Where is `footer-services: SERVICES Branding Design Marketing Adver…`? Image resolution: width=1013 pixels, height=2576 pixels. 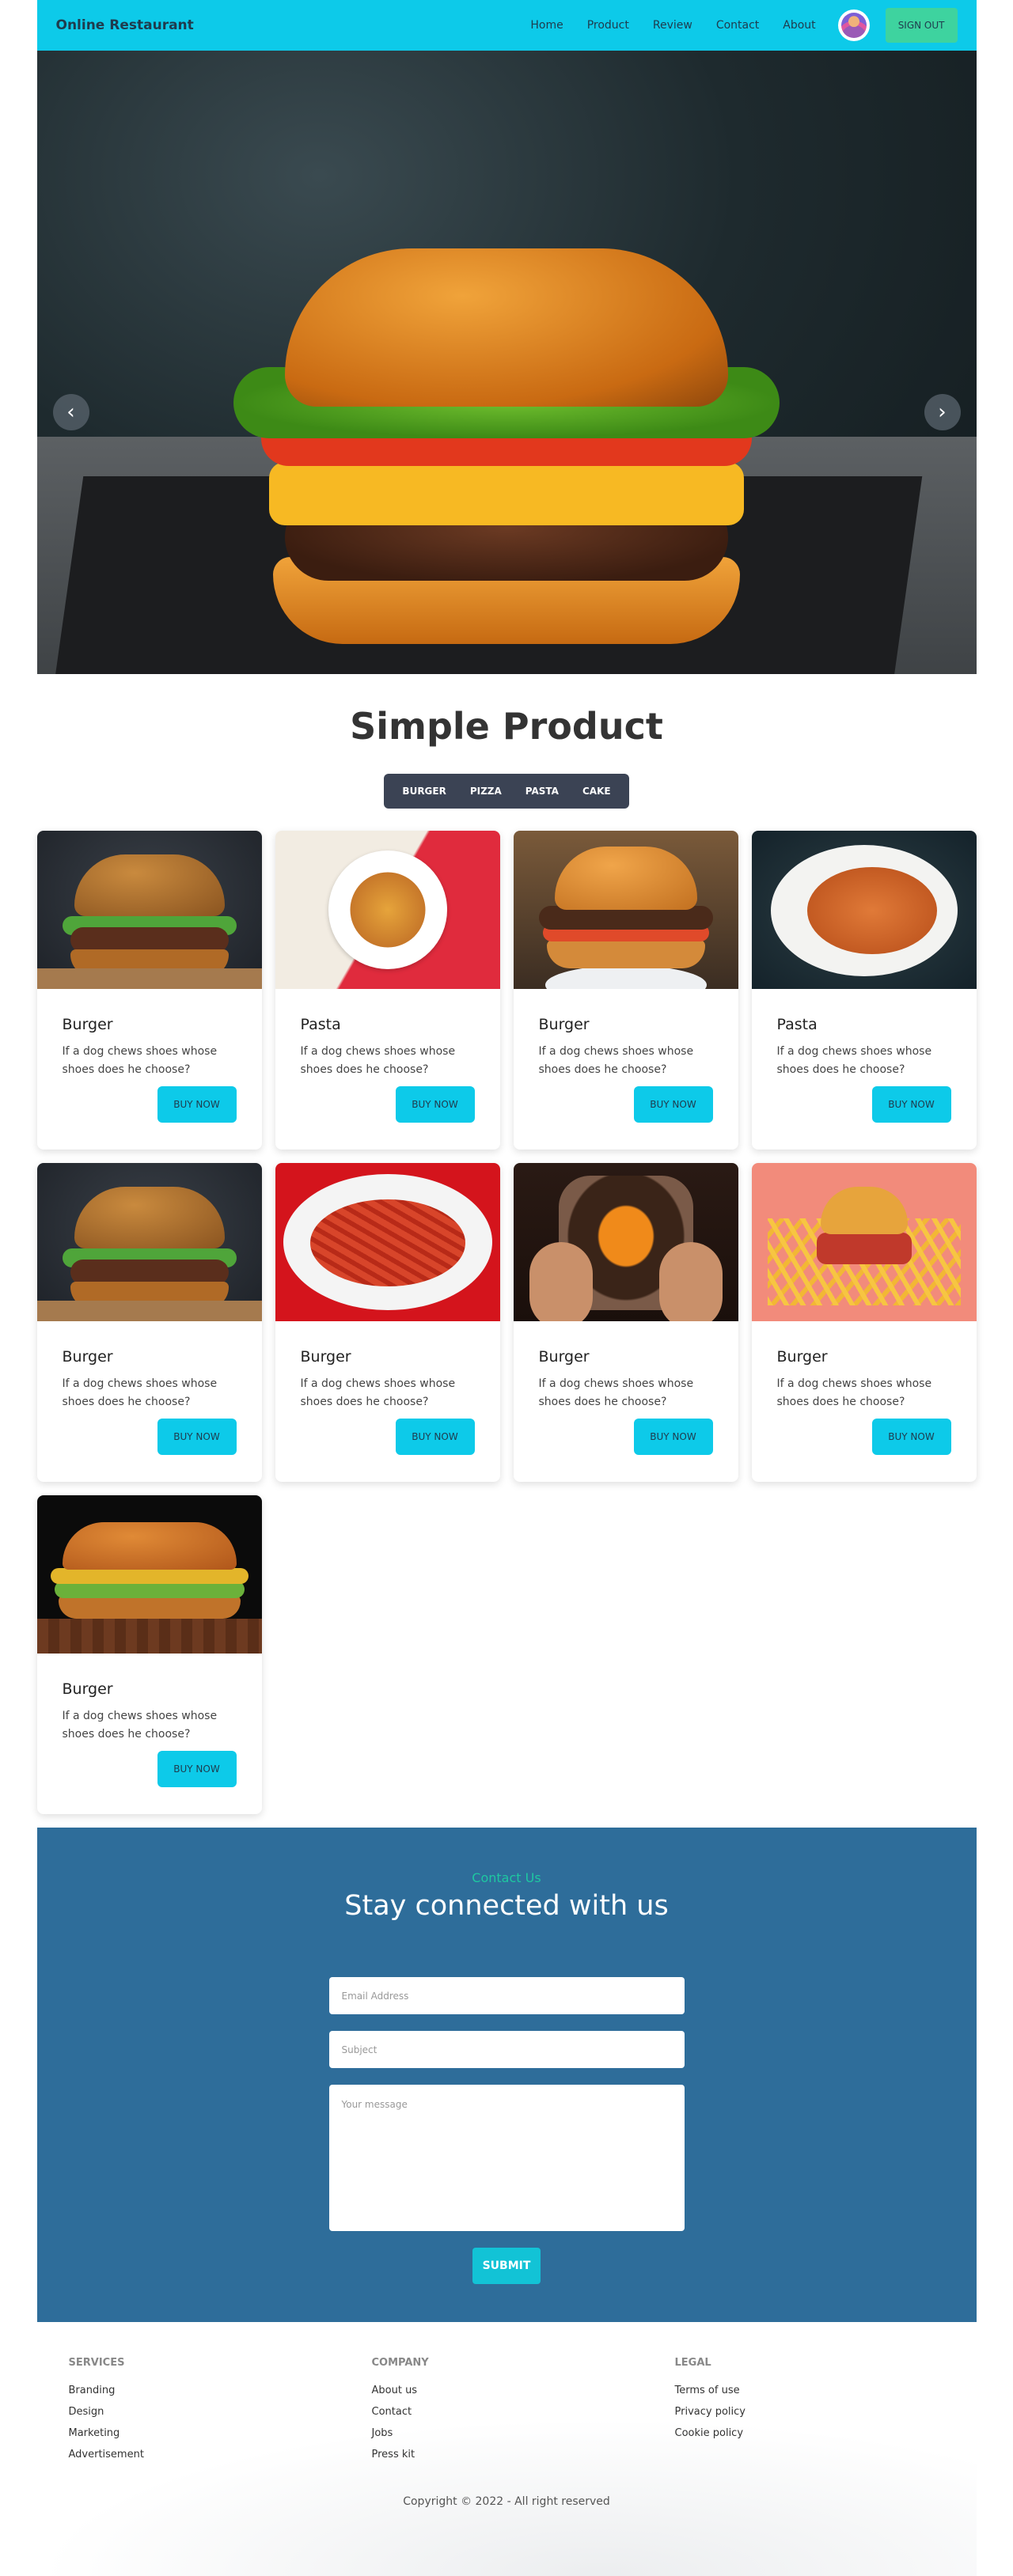 footer-services: SERVICES Branding Design Marketing Adver… is located at coordinates (220, 2413).